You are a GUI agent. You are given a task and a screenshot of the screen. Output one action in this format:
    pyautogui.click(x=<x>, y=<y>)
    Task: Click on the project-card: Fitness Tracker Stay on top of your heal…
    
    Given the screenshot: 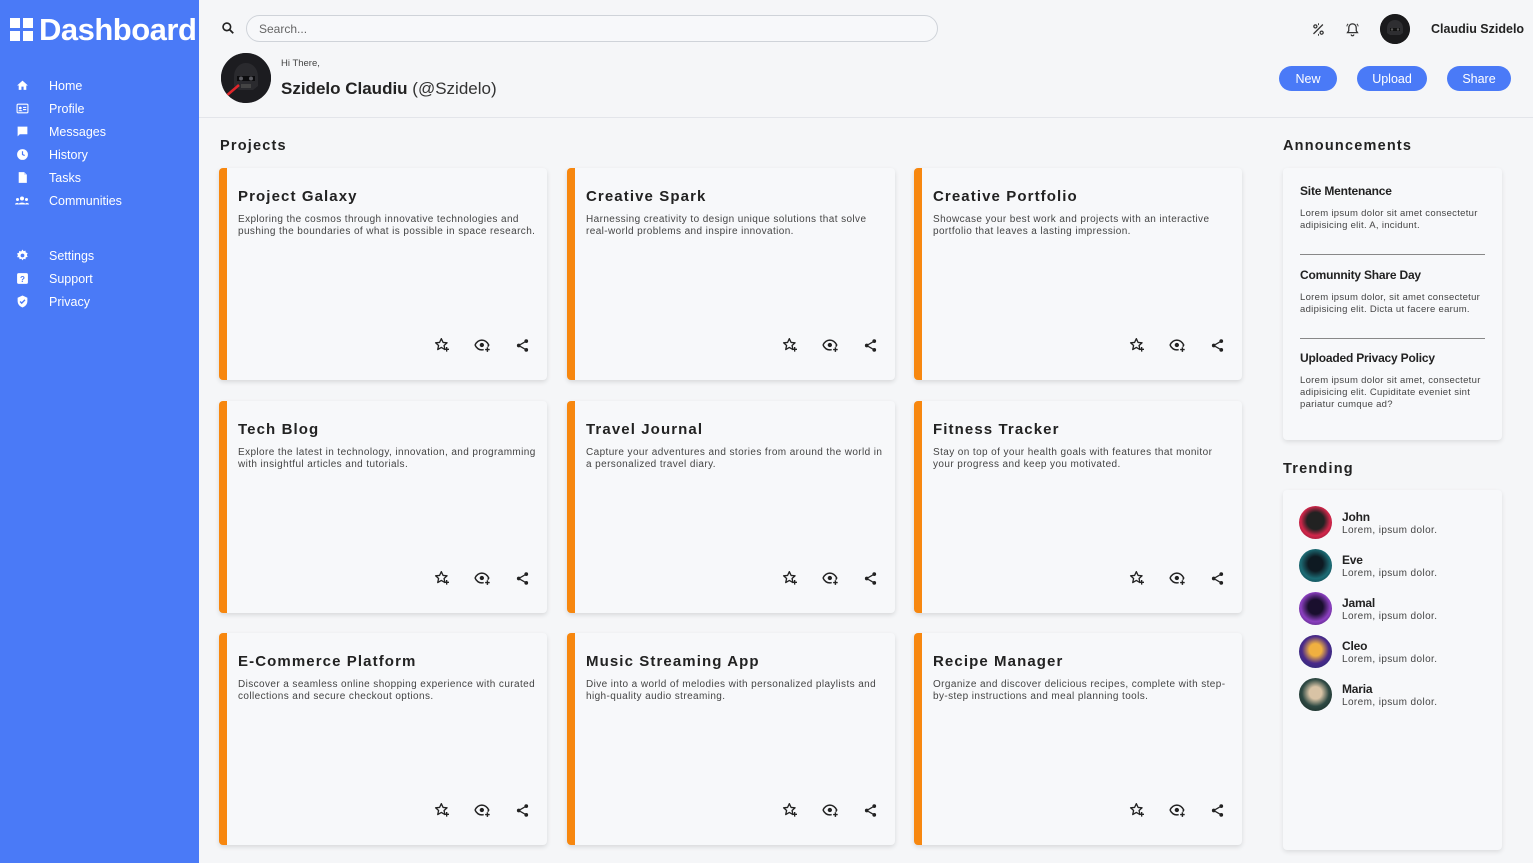 What is the action you would take?
    pyautogui.click(x=1078, y=507)
    